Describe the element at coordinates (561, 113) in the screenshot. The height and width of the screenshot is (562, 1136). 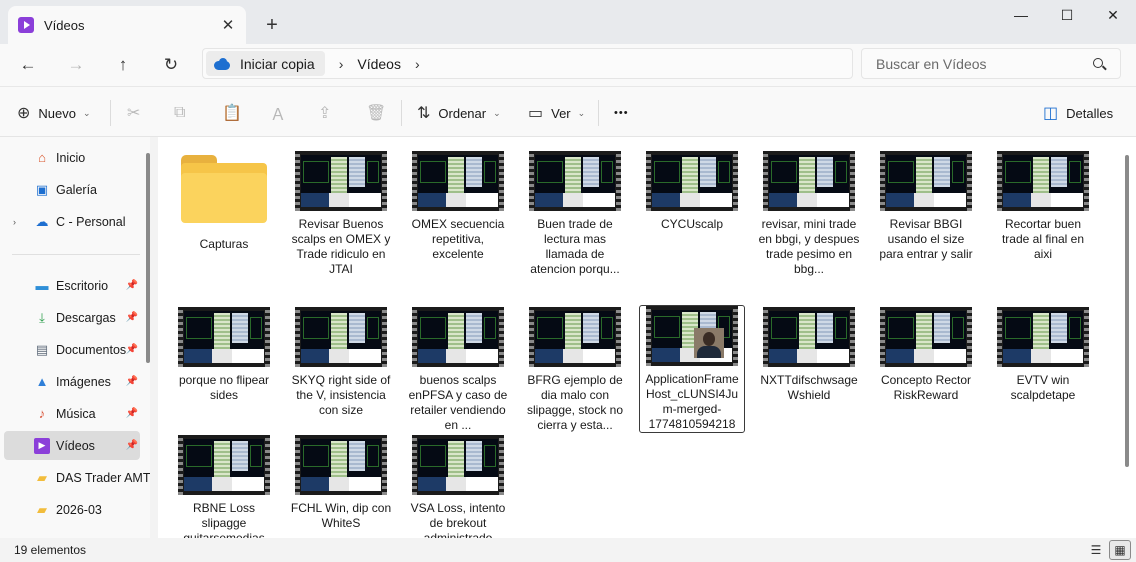
I see `view-label: Ver` at that location.